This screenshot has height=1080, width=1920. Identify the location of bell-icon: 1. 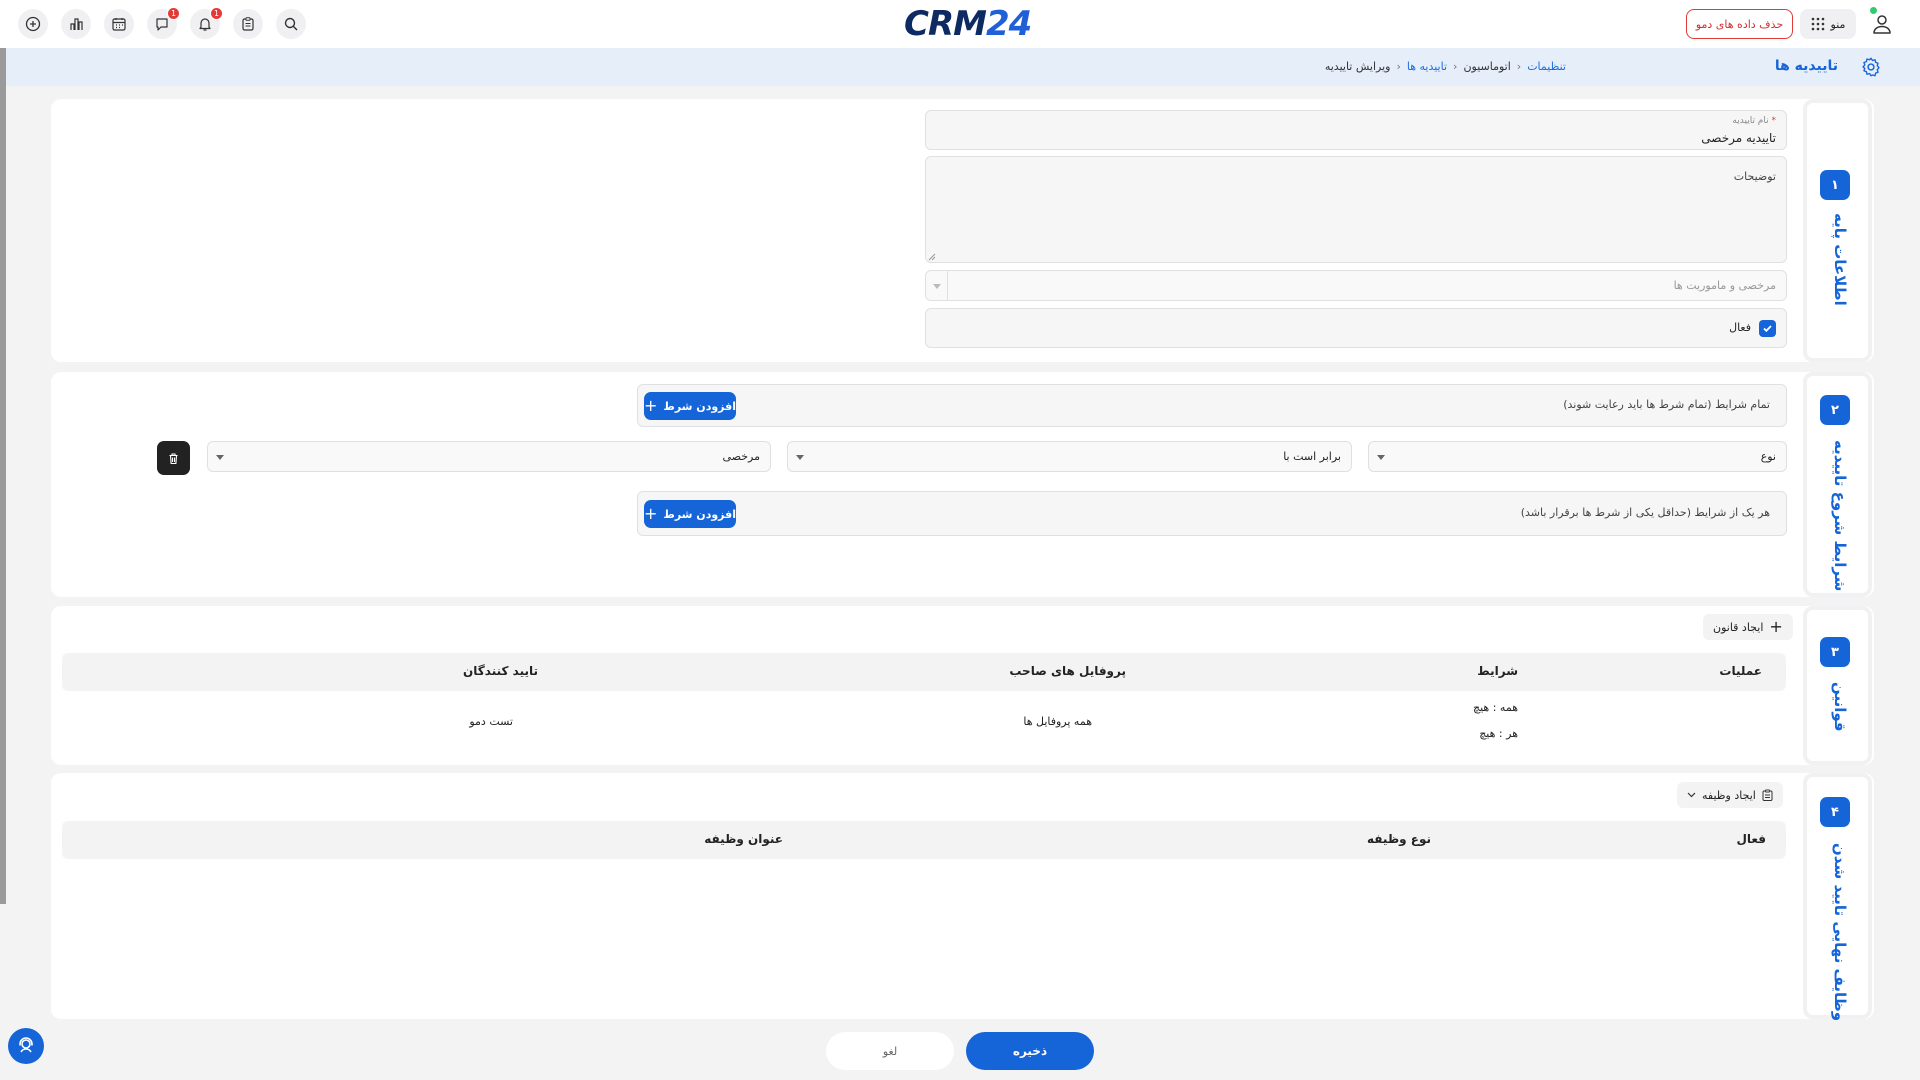
(206, 23).